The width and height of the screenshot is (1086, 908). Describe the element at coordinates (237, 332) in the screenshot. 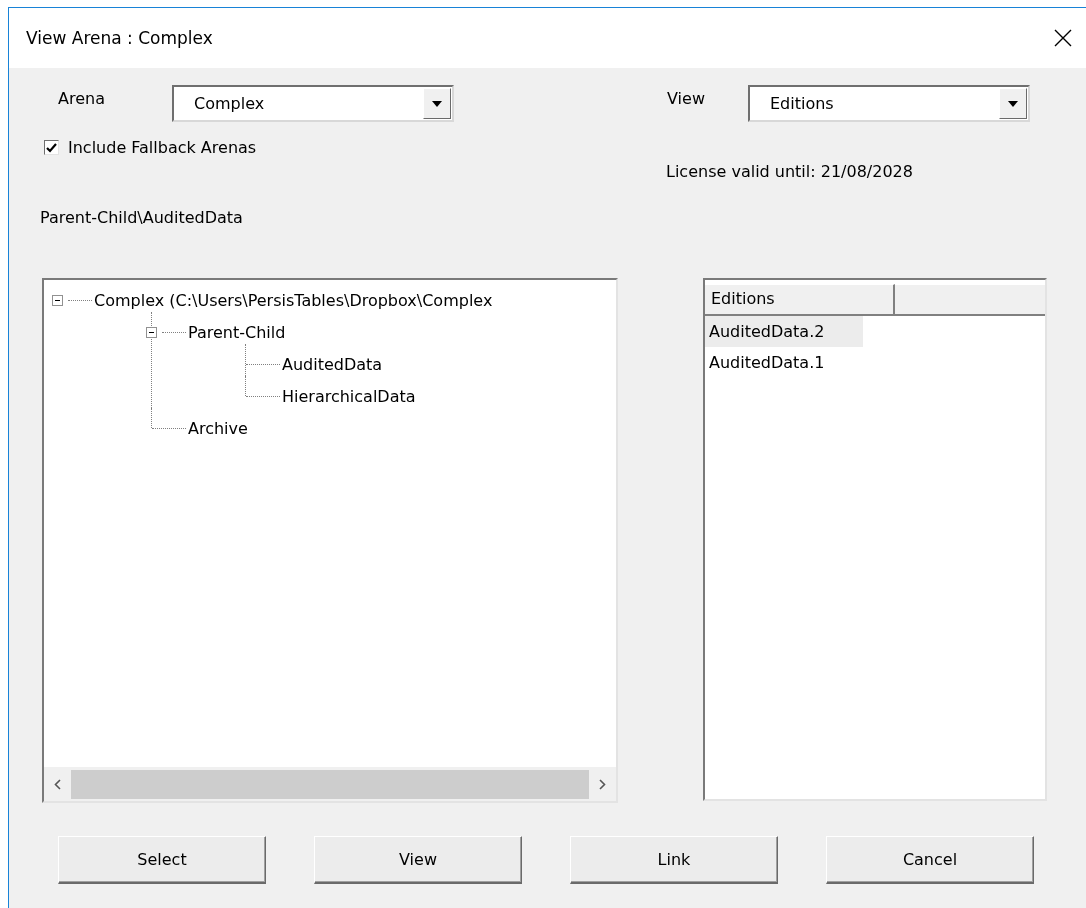

I see `tree-item: Parent-Child` at that location.